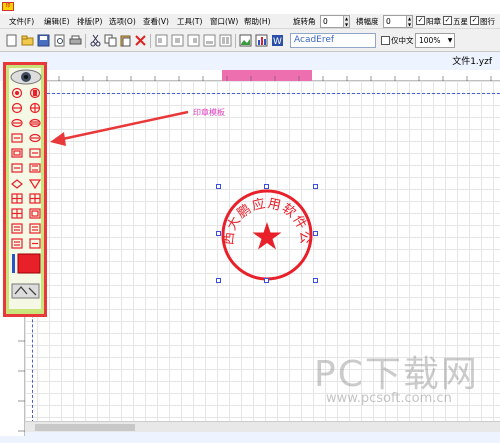 The width and height of the screenshot is (500, 443). I want to click on watermark-url: www.pcsoft.com.cn, so click(389, 398).